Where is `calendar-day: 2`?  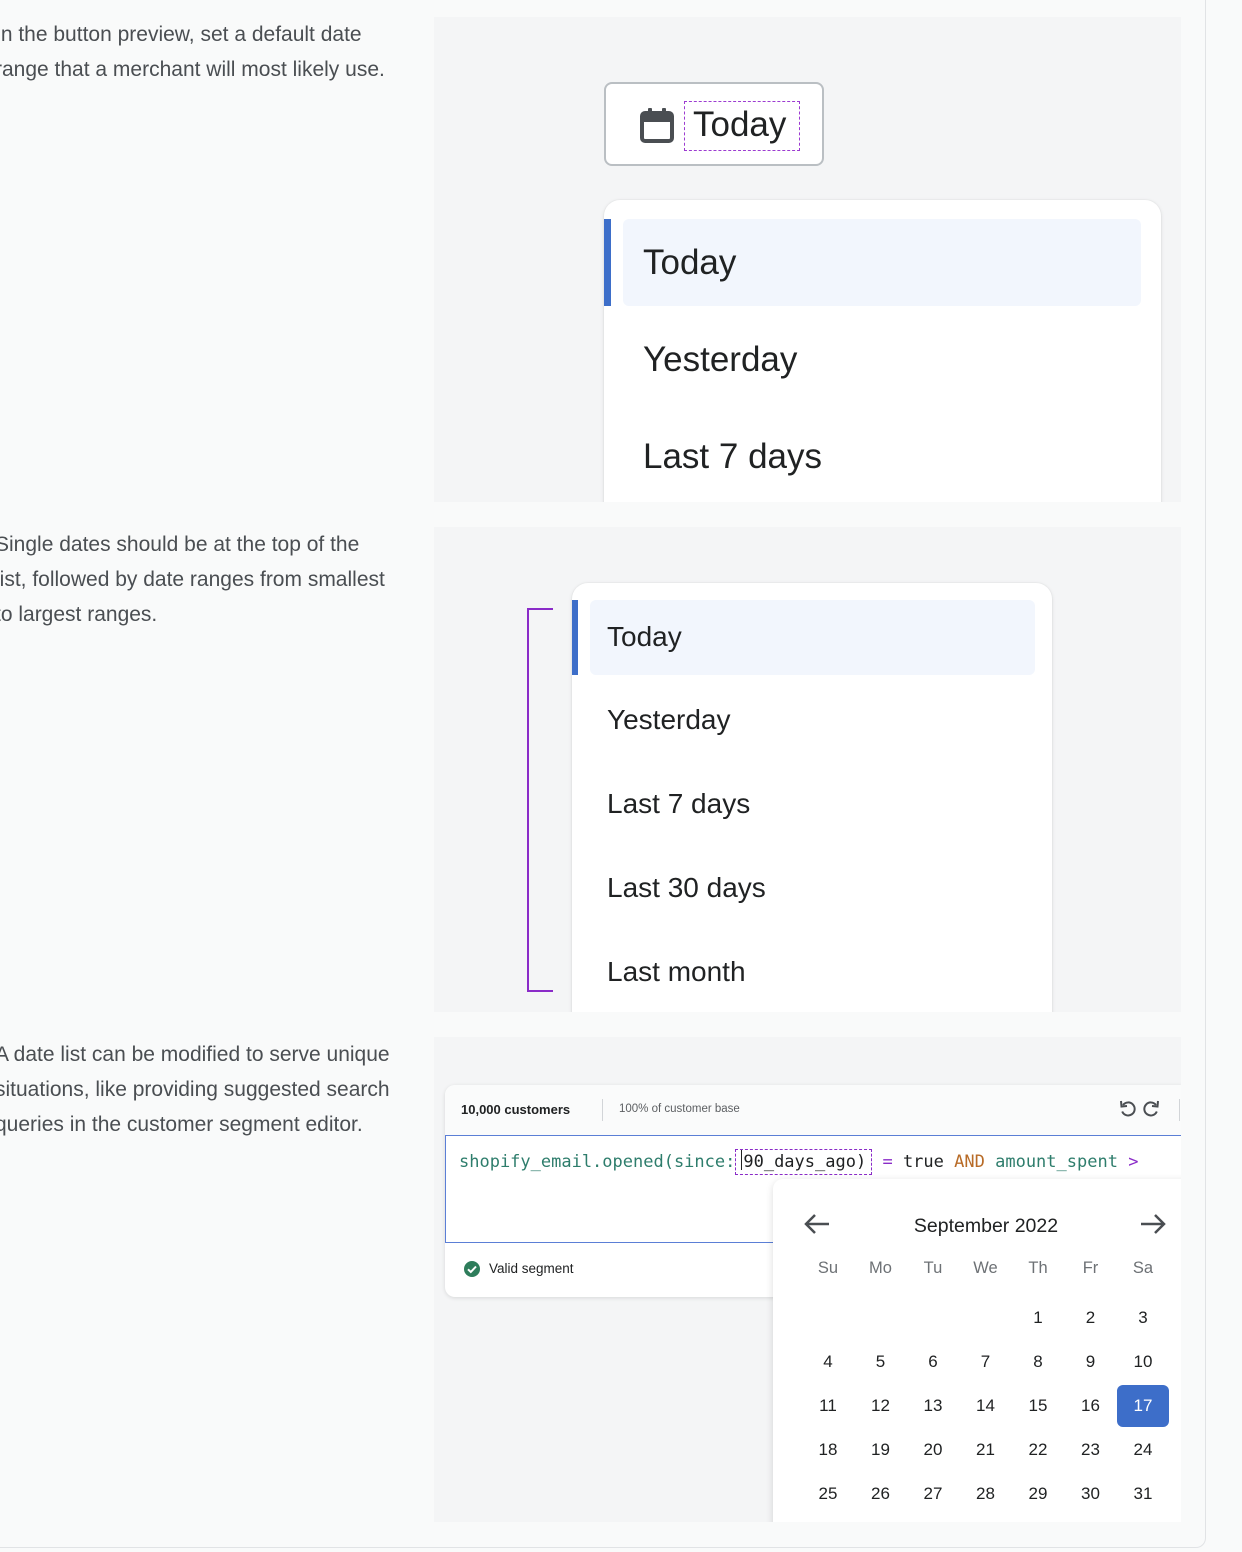
calendar-day: 2 is located at coordinates (1091, 1318).